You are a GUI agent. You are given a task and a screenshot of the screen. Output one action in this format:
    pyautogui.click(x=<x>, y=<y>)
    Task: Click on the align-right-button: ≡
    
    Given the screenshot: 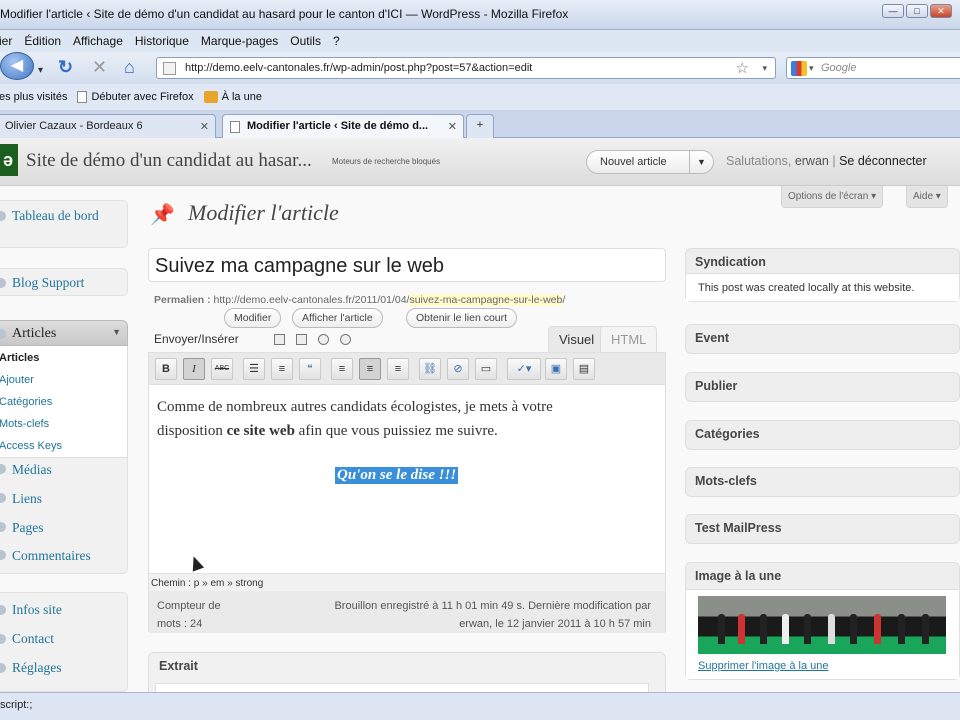 What is the action you would take?
    pyautogui.click(x=398, y=369)
    